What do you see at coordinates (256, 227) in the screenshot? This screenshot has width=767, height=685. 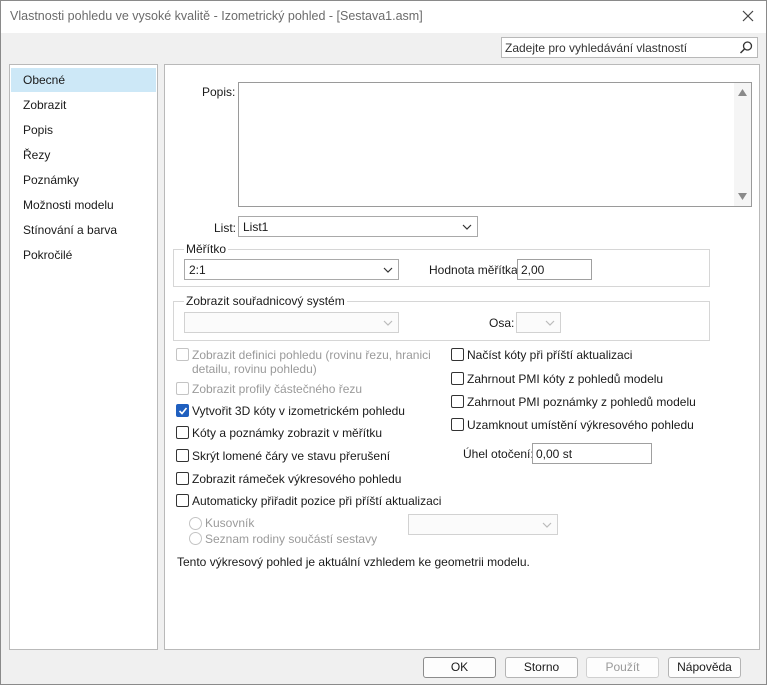 I see `sheet-combo-value: List1` at bounding box center [256, 227].